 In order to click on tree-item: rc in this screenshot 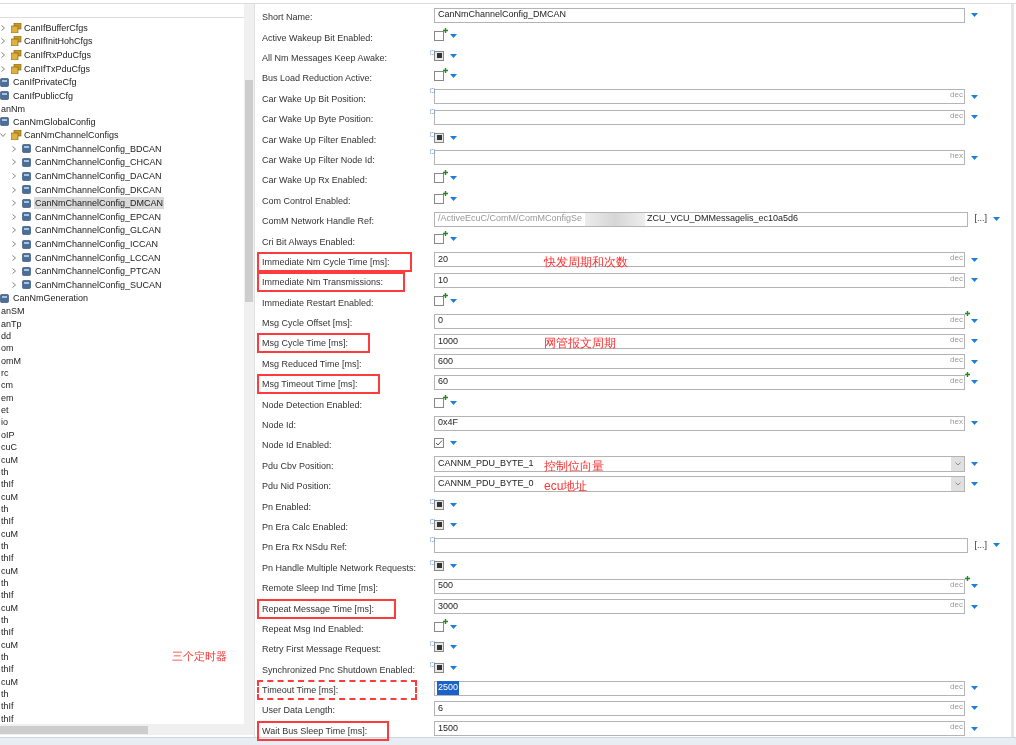, I will do `click(5, 373)`.